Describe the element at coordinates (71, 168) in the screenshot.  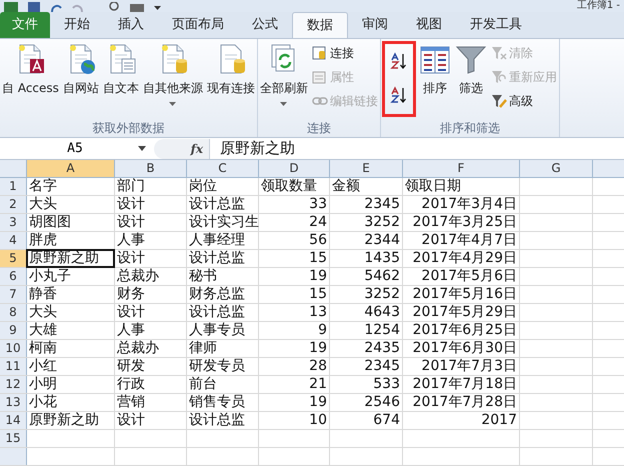
I see `column-header: A` at that location.